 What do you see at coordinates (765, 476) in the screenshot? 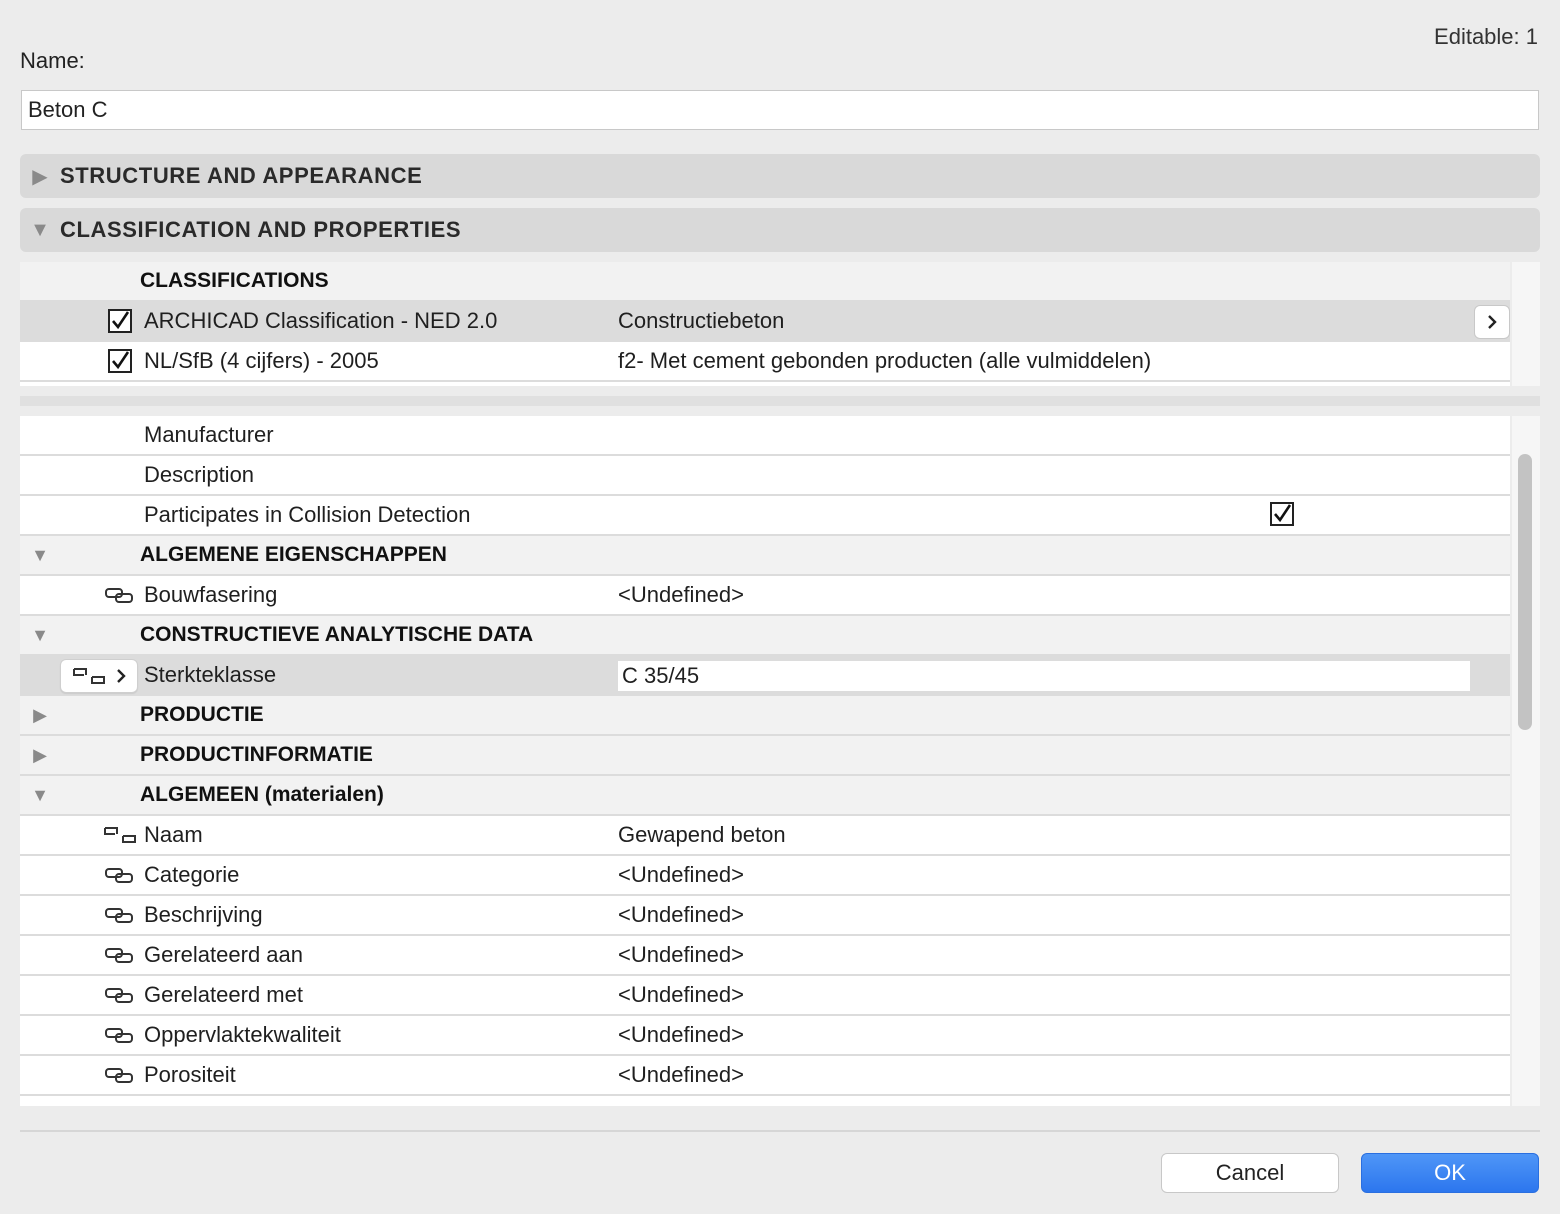
I see `property-row-description: Description` at bounding box center [765, 476].